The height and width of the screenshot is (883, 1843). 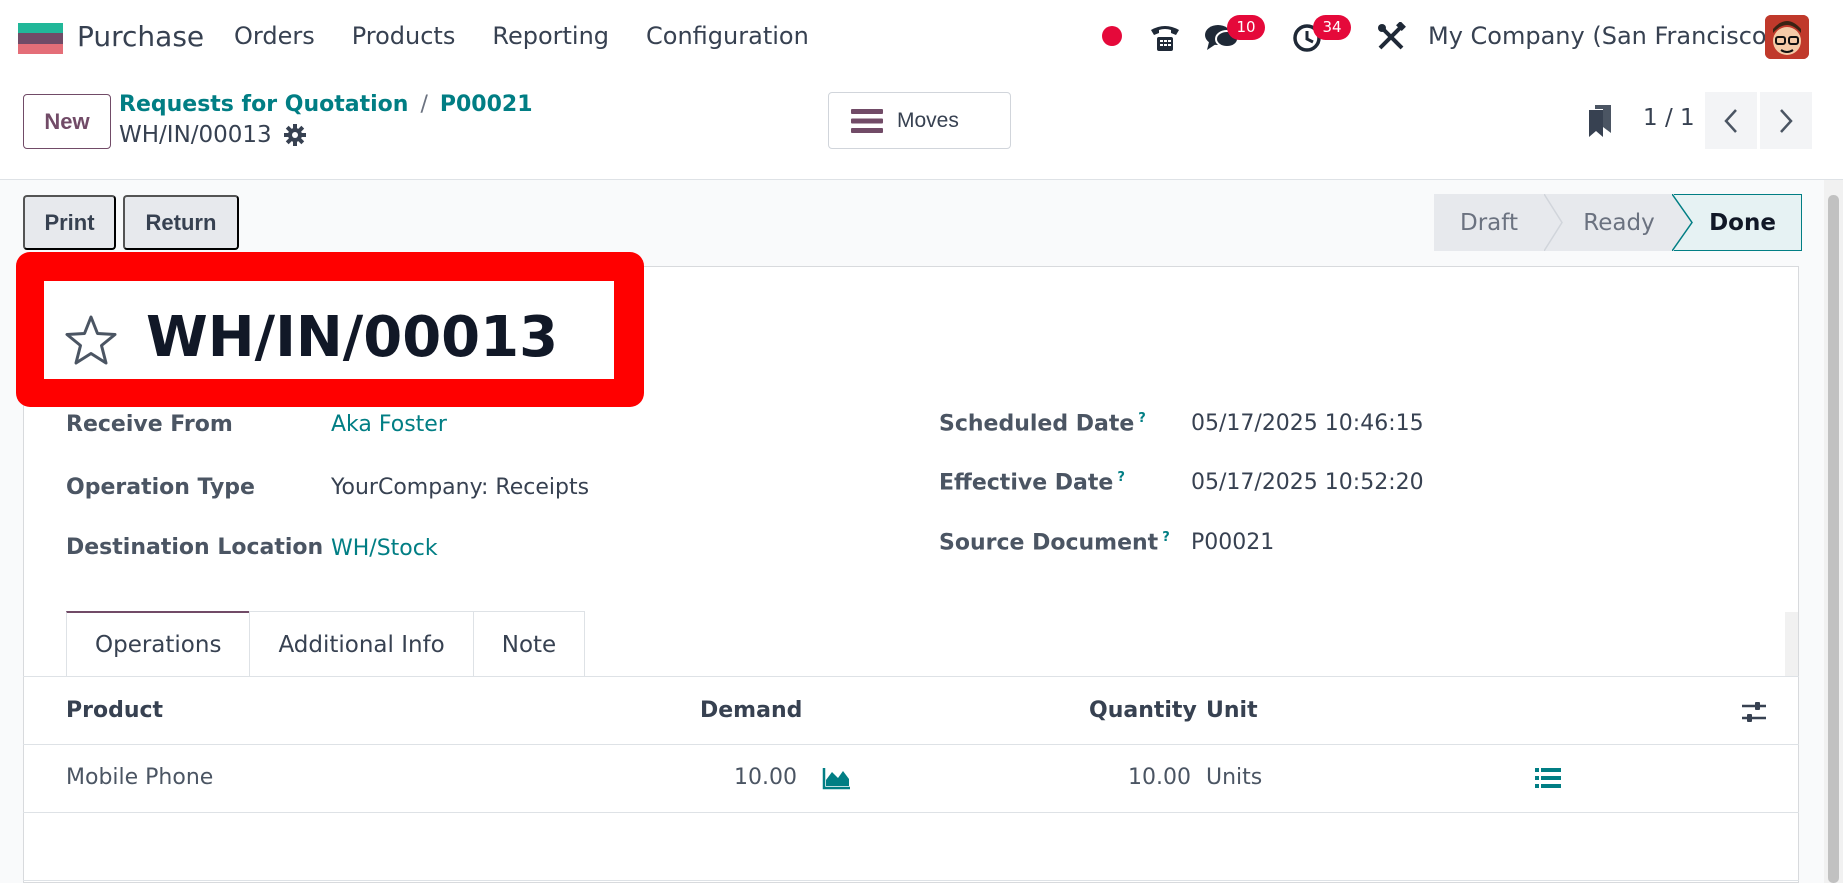 What do you see at coordinates (1548, 778) in the screenshot?
I see `detailed-operations-icon` at bounding box center [1548, 778].